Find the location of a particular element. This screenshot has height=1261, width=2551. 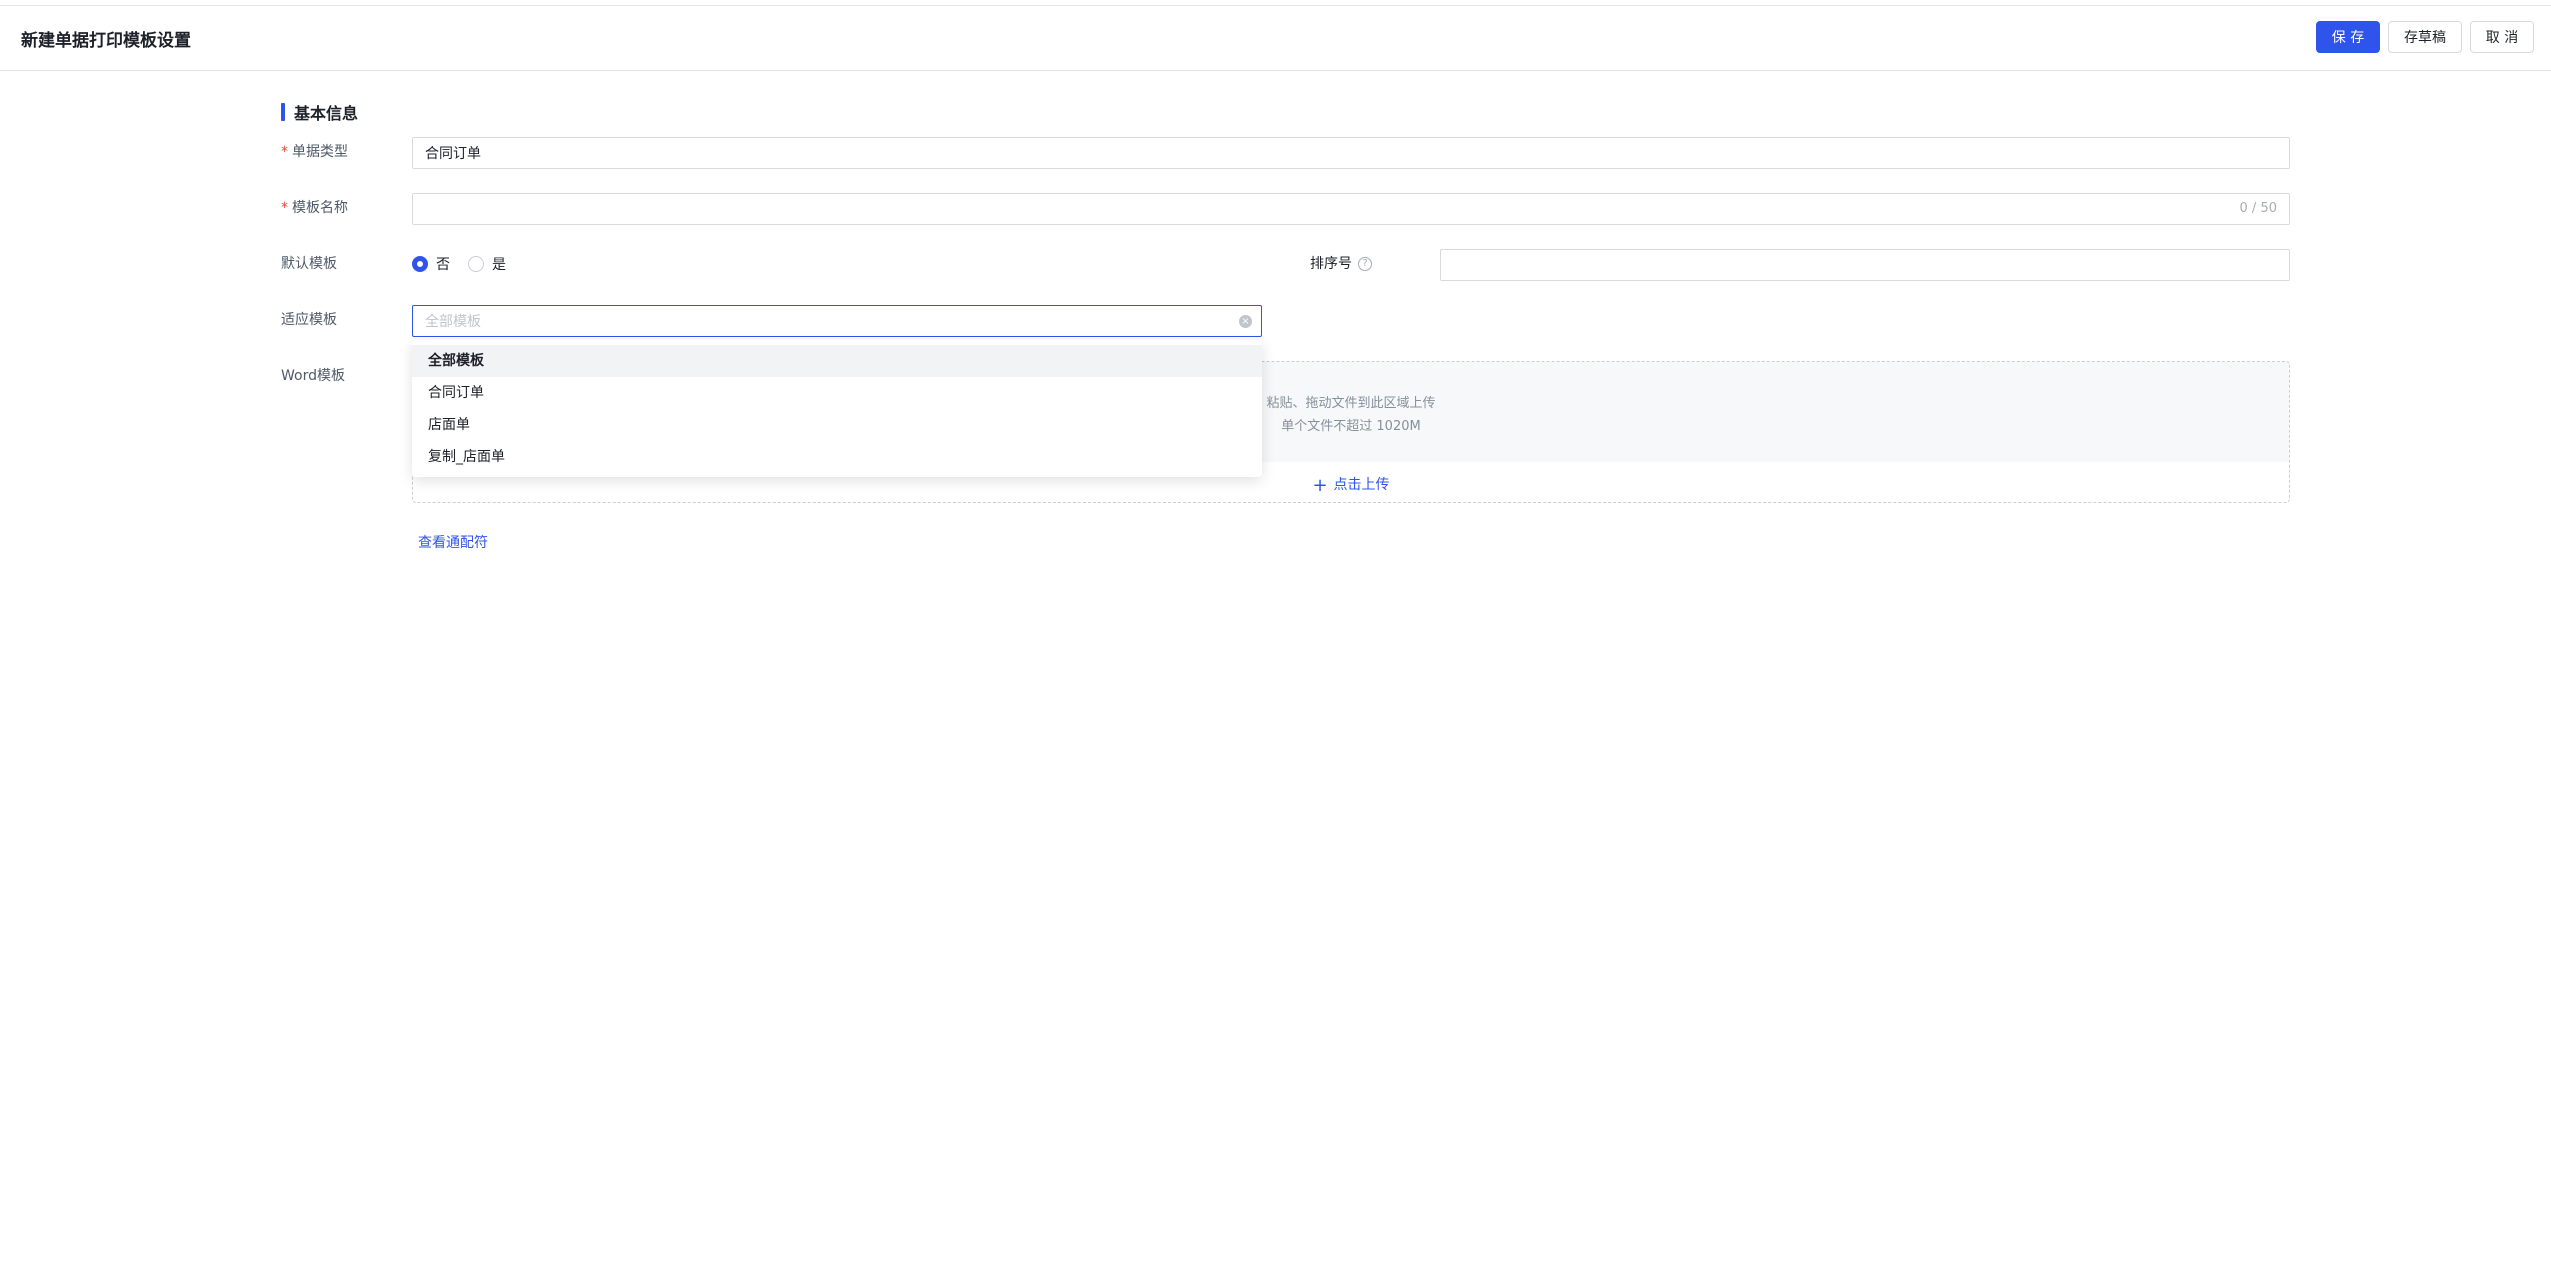

question-icon: ? is located at coordinates (1365, 264).